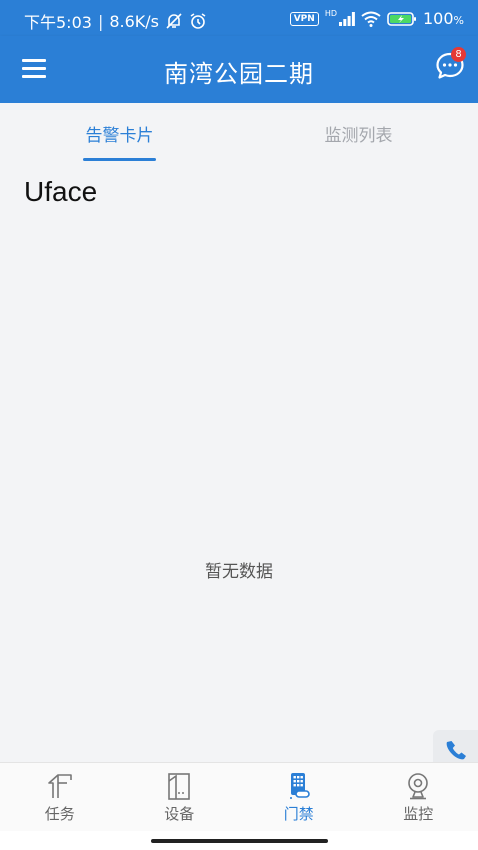  Describe the element at coordinates (174, 21) in the screenshot. I see `notification-muted-icon` at that location.